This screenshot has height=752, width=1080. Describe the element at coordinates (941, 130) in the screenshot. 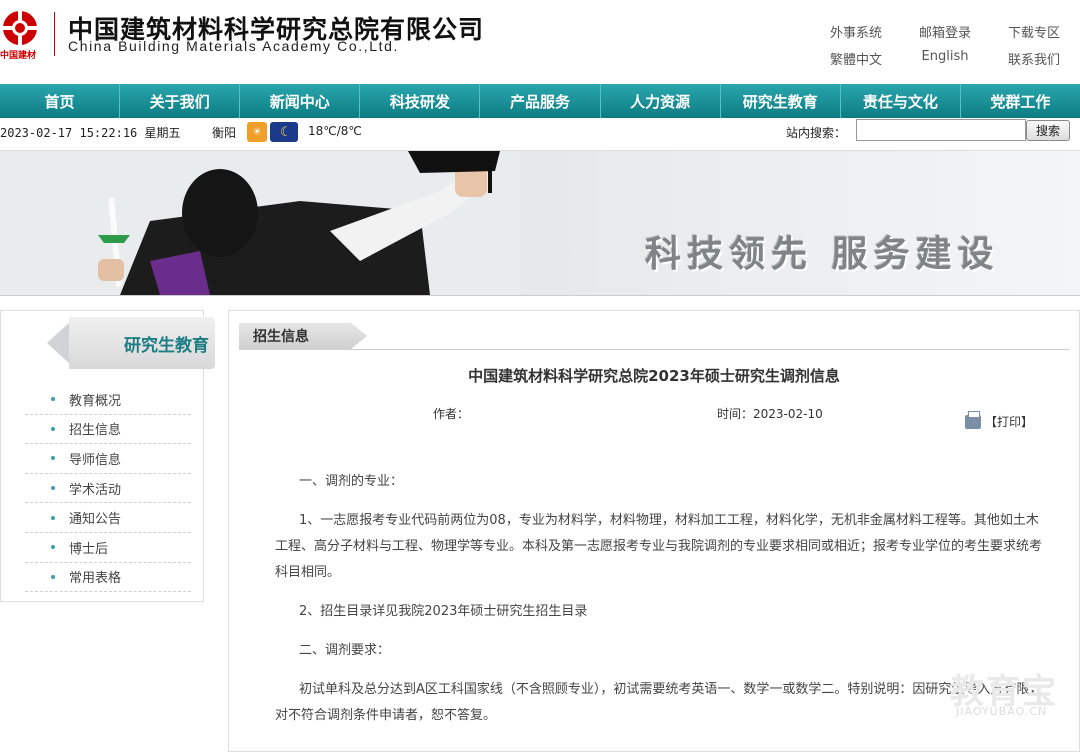

I see `search-input` at that location.